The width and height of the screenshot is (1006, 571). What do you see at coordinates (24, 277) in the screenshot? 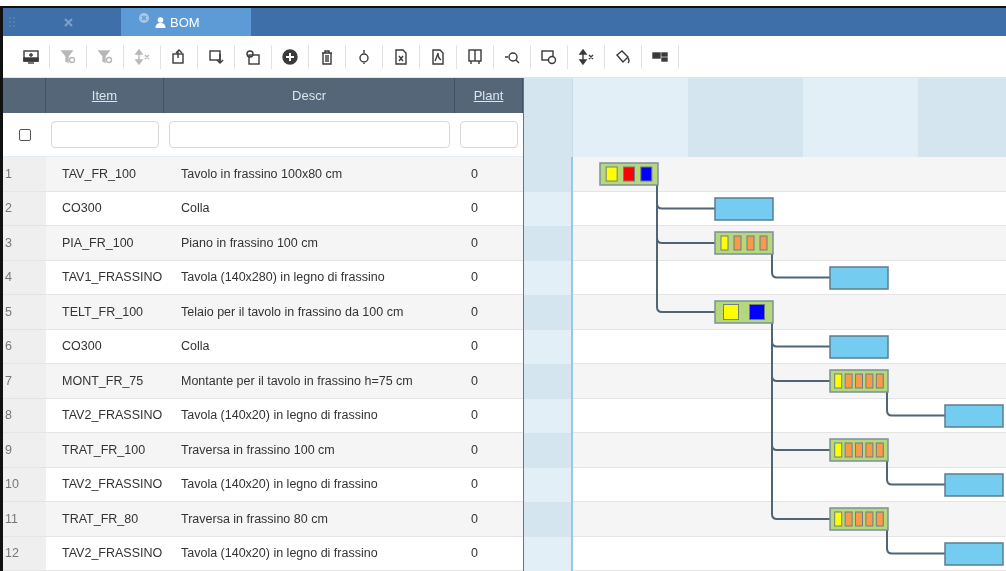
I see `row-number: 4` at bounding box center [24, 277].